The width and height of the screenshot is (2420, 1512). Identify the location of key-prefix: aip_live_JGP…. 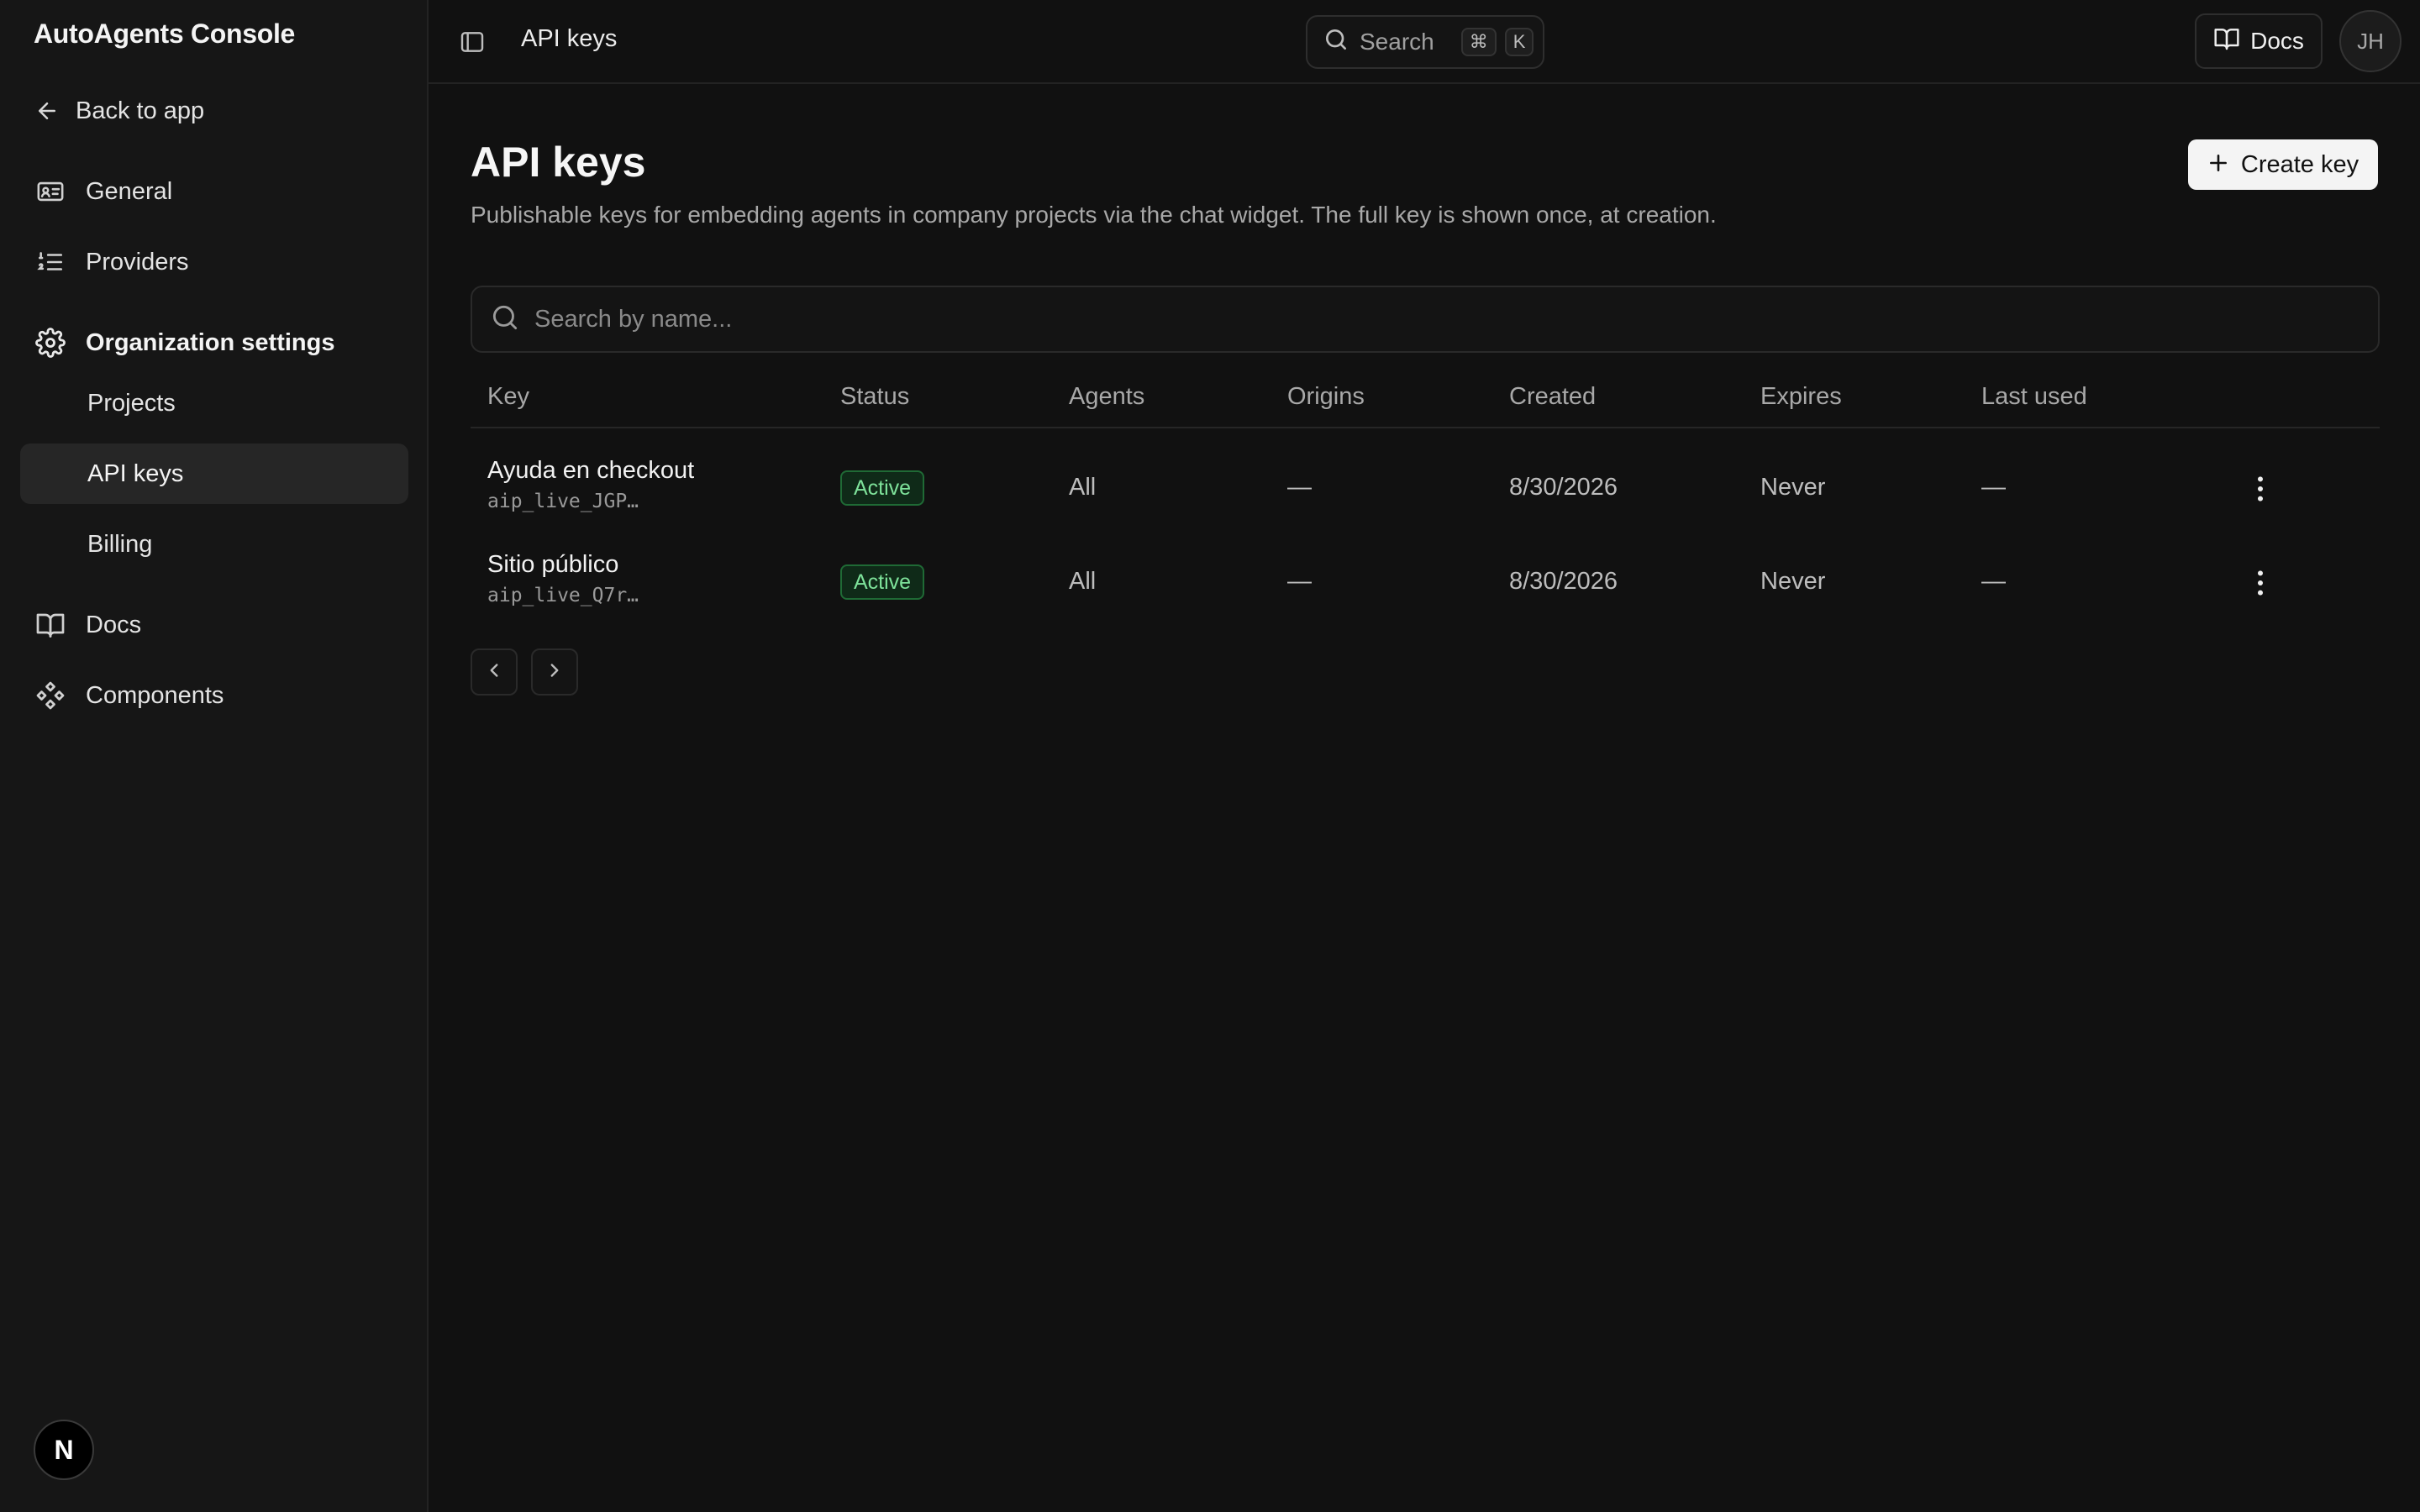
(563, 501).